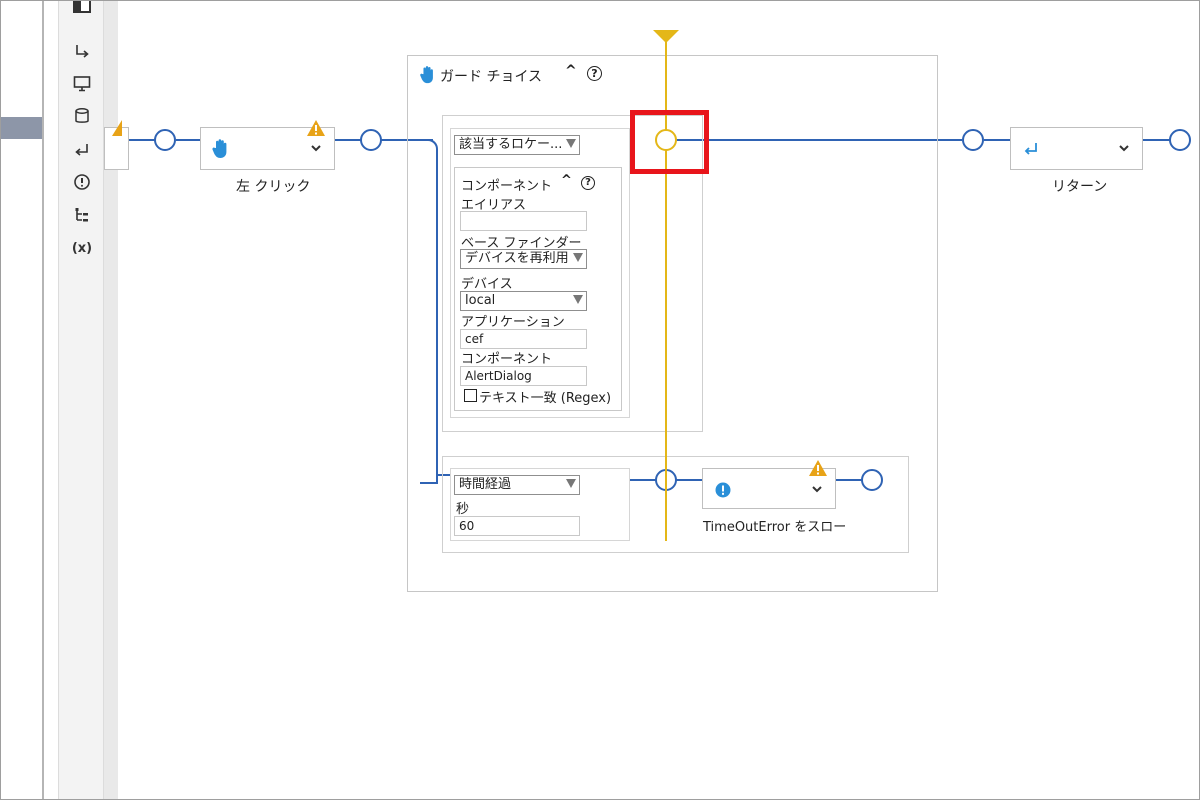 The width and height of the screenshot is (1200, 800). What do you see at coordinates (669, 142) in the screenshot?
I see `highlight-box` at bounding box center [669, 142].